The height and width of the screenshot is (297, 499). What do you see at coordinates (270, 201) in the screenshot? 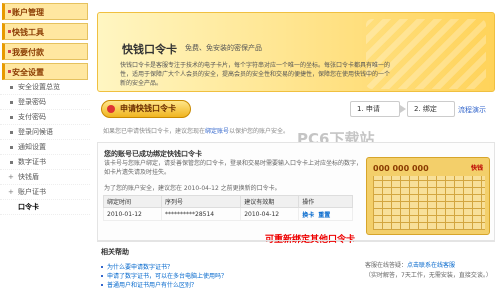
I see `col-expiry: 建议有效期` at bounding box center [270, 201].